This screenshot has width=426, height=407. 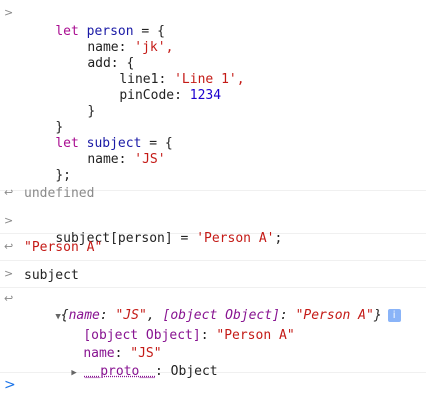 What do you see at coordinates (213, 228) in the screenshot?
I see `console-entry-input-2: > subject[person] = 'Person A';` at bounding box center [213, 228].